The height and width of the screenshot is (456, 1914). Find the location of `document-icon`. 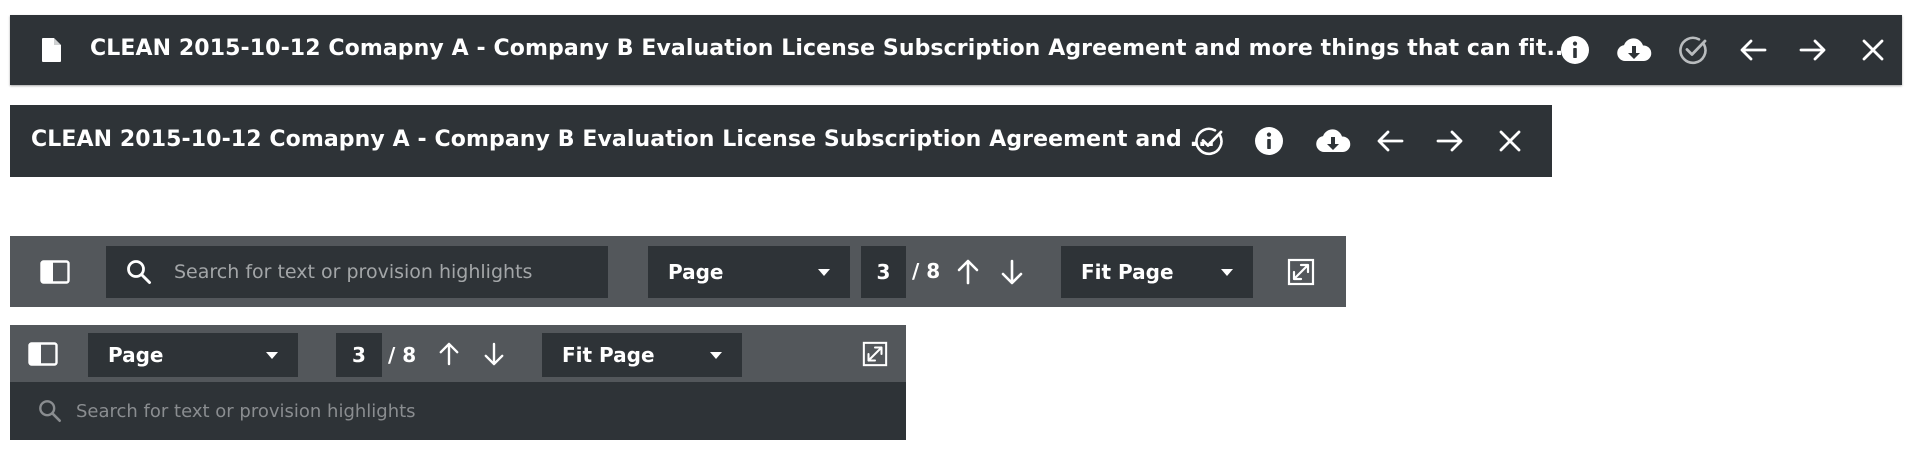

document-icon is located at coordinates (52, 50).